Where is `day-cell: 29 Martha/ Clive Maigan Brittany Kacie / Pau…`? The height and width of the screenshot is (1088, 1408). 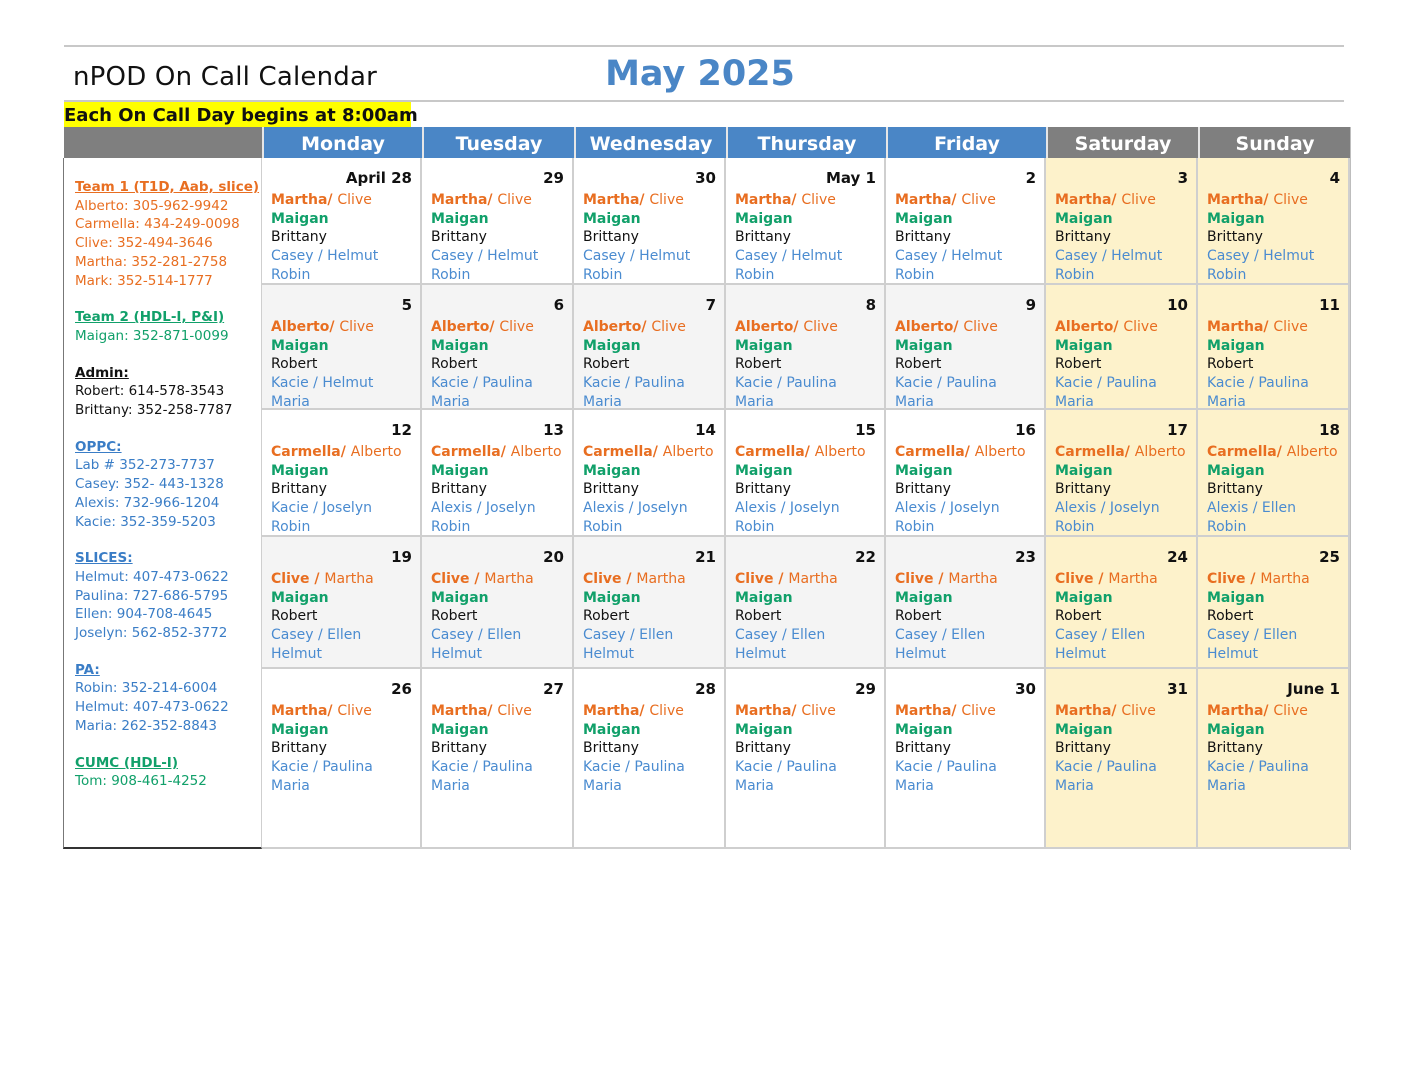 day-cell: 29 Martha/ Clive Maigan Brittany Kacie / Pau… is located at coordinates (806, 759).